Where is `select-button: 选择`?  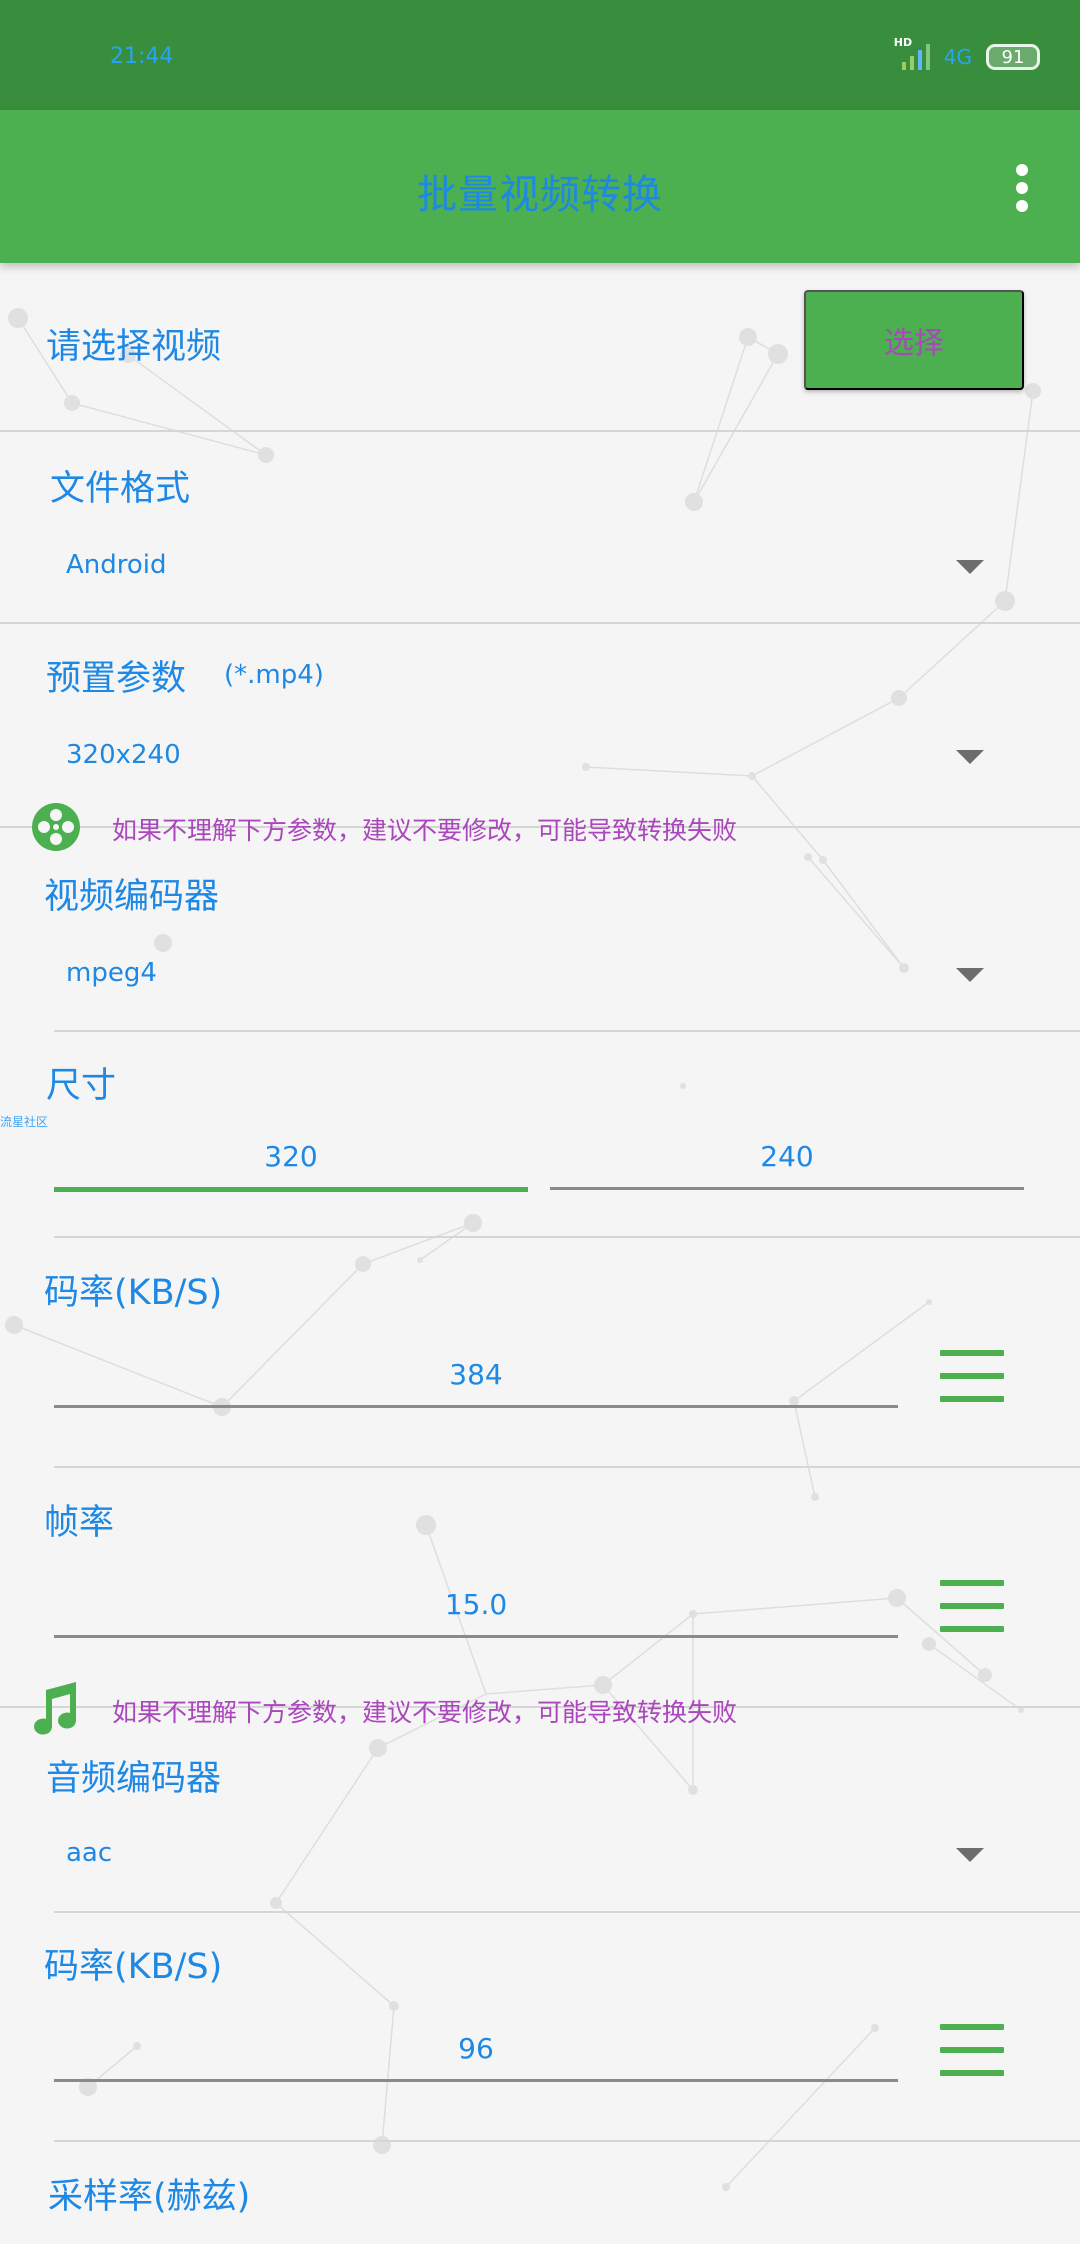 select-button: 选择 is located at coordinates (914, 340).